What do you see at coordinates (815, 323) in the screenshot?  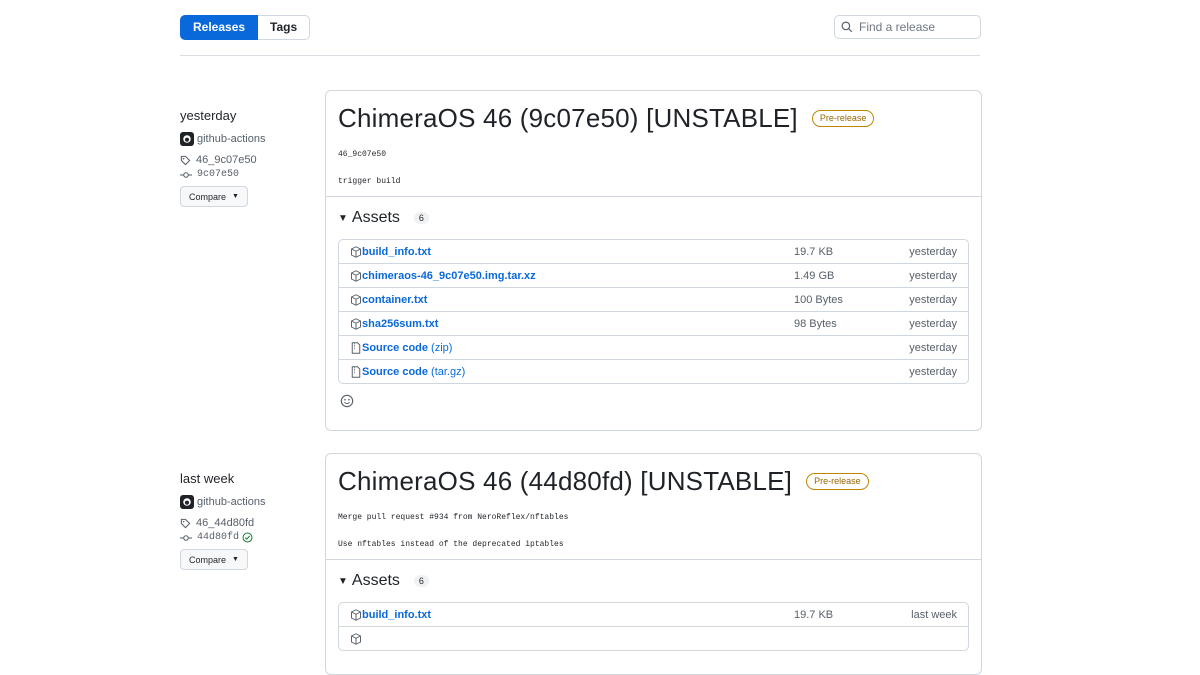 I see `asset-size: 98 Bytes` at bounding box center [815, 323].